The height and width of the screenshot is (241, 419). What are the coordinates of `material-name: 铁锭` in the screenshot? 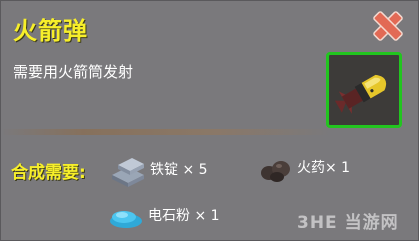 It's located at (164, 170).